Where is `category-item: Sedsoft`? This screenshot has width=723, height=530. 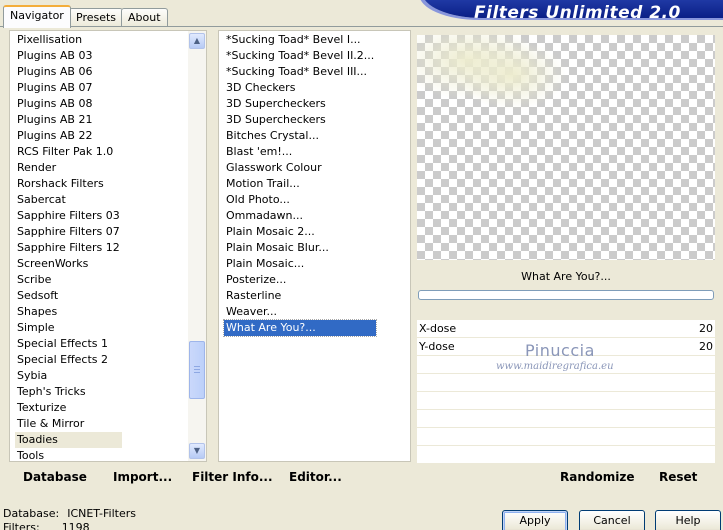 category-item: Sedsoft is located at coordinates (68, 296).